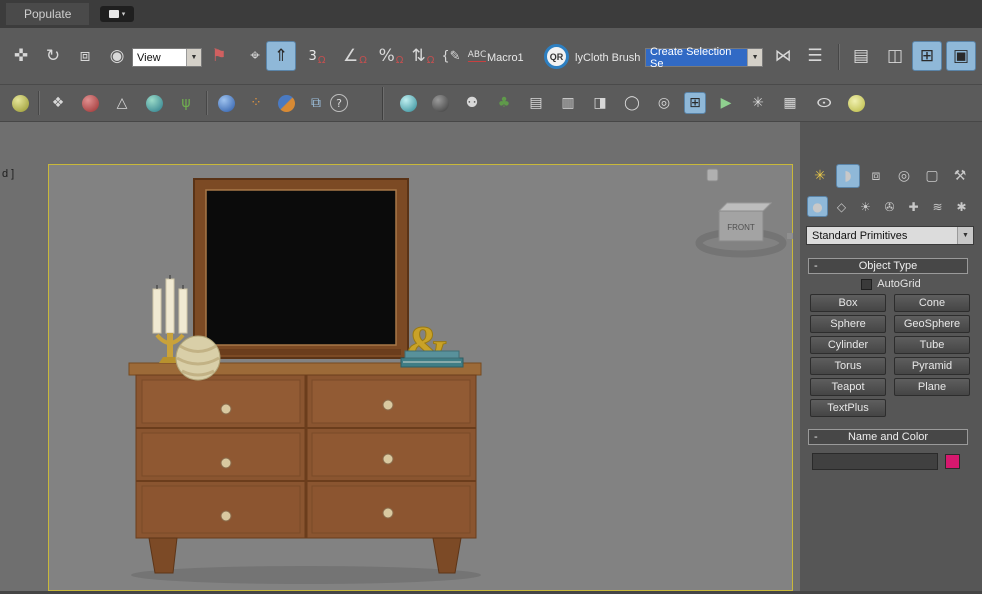 This screenshot has width=982, height=594. What do you see at coordinates (226, 103) in the screenshot?
I see `blue-sphere-icon` at bounding box center [226, 103].